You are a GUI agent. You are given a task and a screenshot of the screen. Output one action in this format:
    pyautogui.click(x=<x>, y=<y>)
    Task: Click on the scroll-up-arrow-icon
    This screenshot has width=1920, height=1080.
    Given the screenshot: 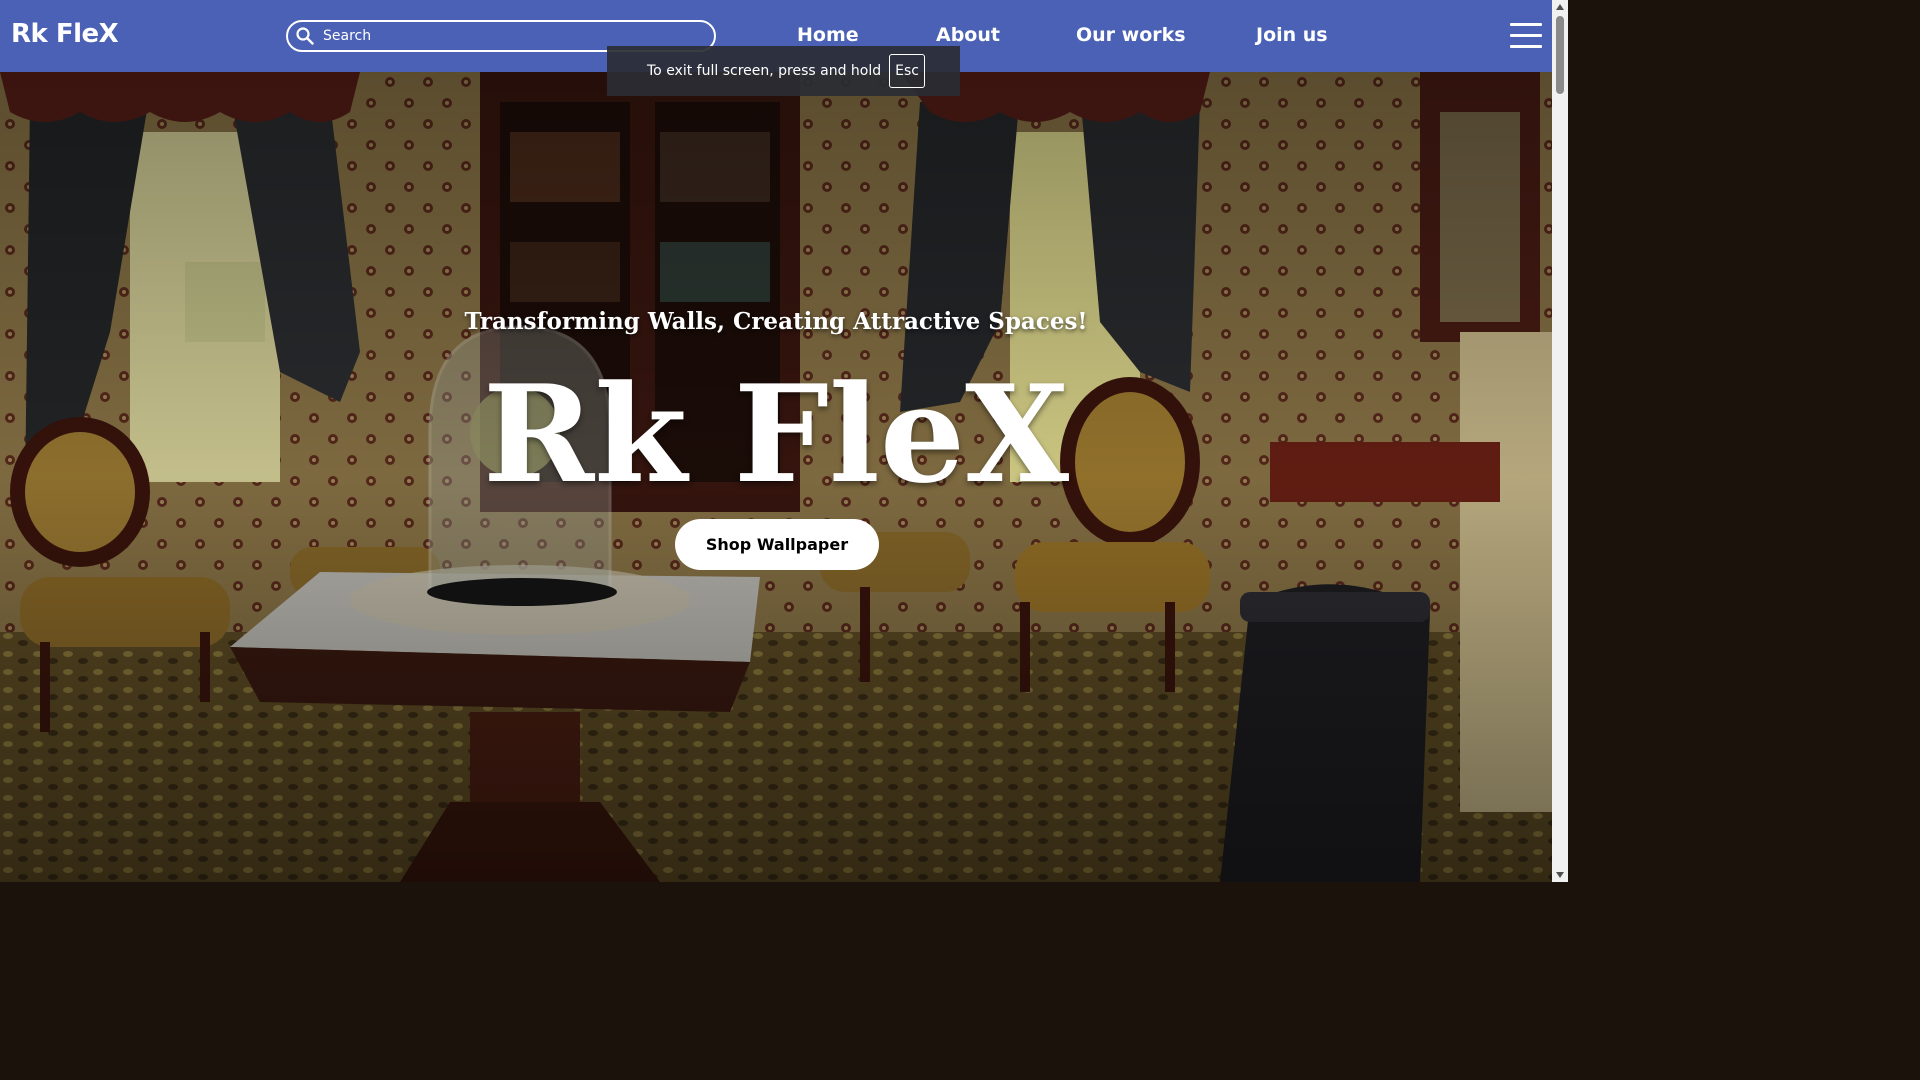 What is the action you would take?
    pyautogui.click(x=1560, y=7)
    